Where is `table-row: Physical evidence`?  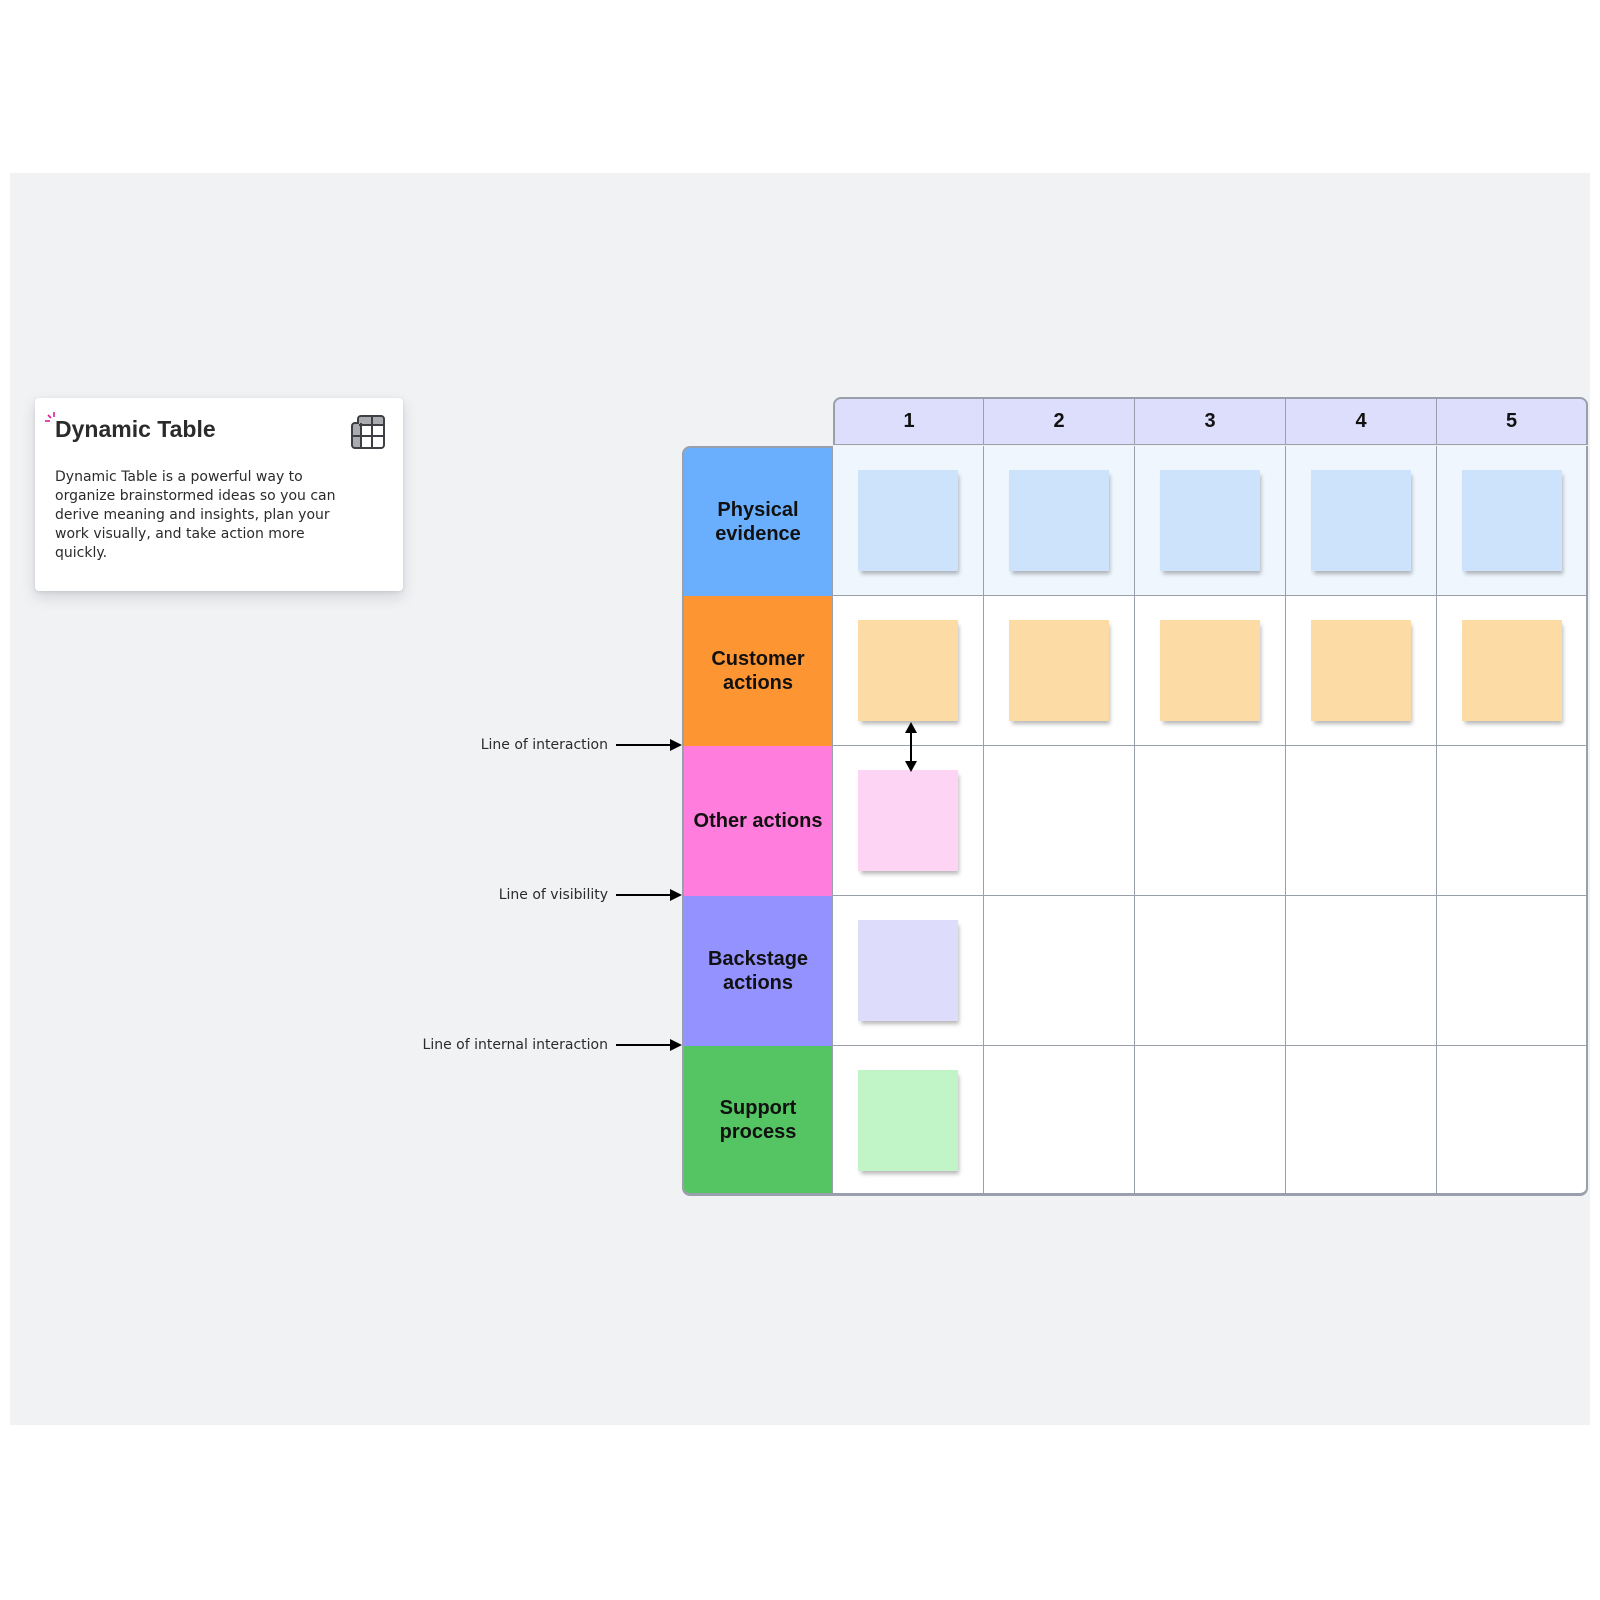
table-row: Physical evidence is located at coordinates (1135, 521).